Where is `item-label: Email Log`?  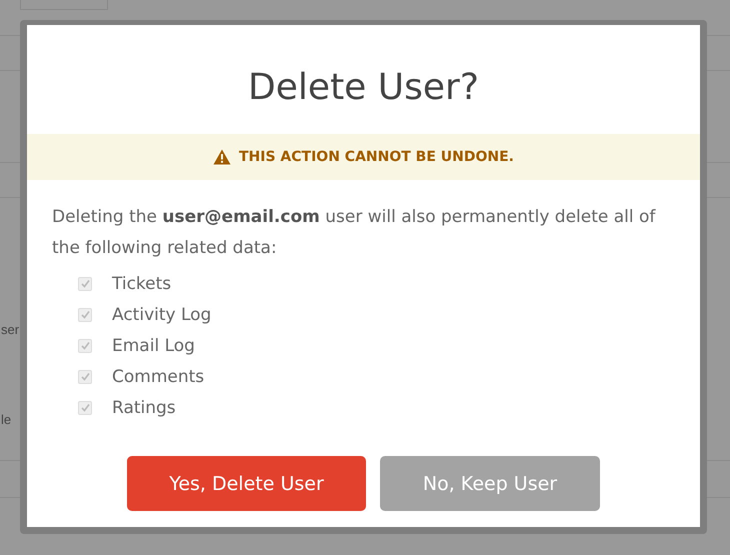
item-label: Email Log is located at coordinates (153, 346).